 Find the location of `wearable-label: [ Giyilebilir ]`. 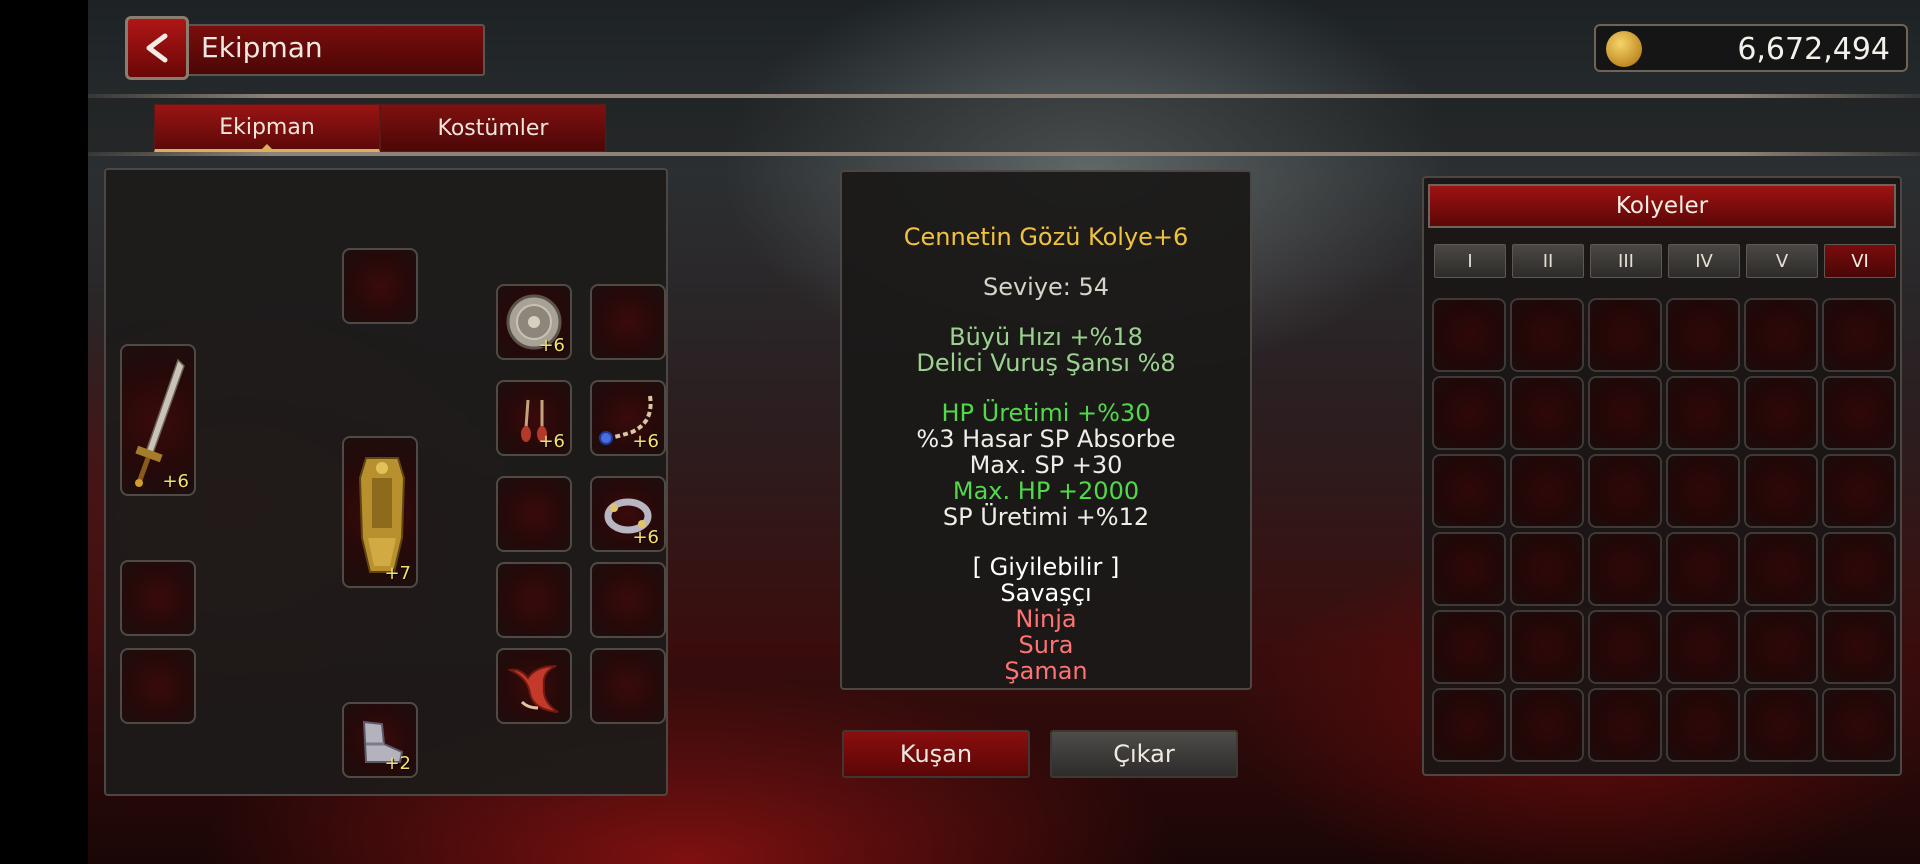

wearable-label: [ Giyilebilir ] is located at coordinates (1046, 567).